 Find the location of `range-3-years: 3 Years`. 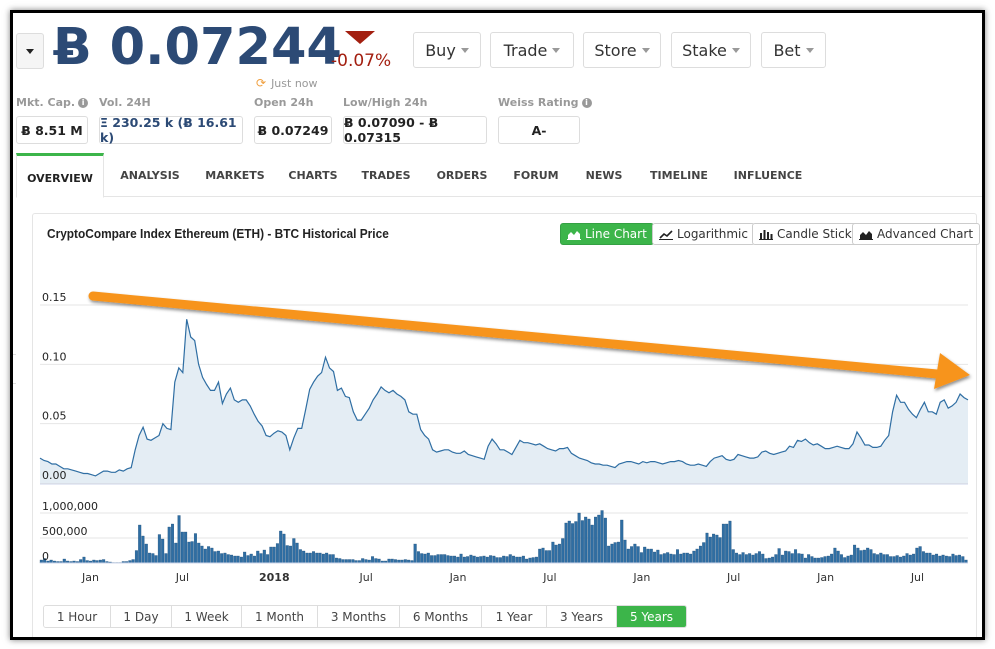

range-3-years: 3 Years is located at coordinates (582, 616).